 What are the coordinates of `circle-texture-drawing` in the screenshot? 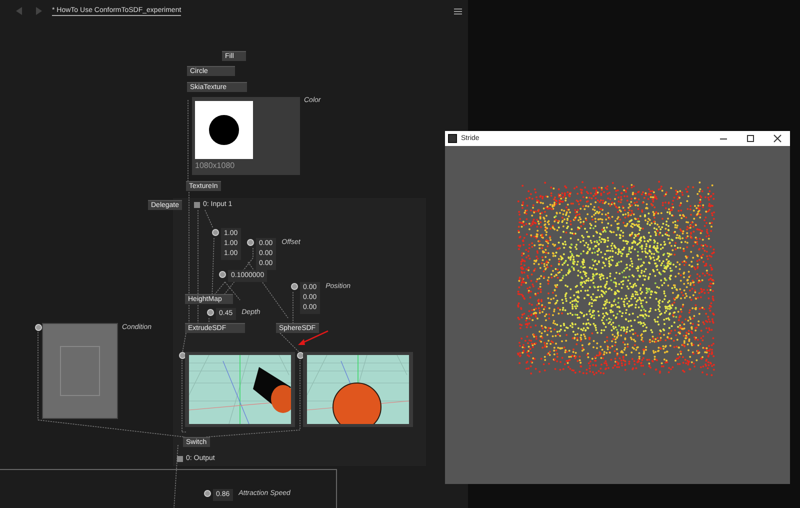 It's located at (224, 130).